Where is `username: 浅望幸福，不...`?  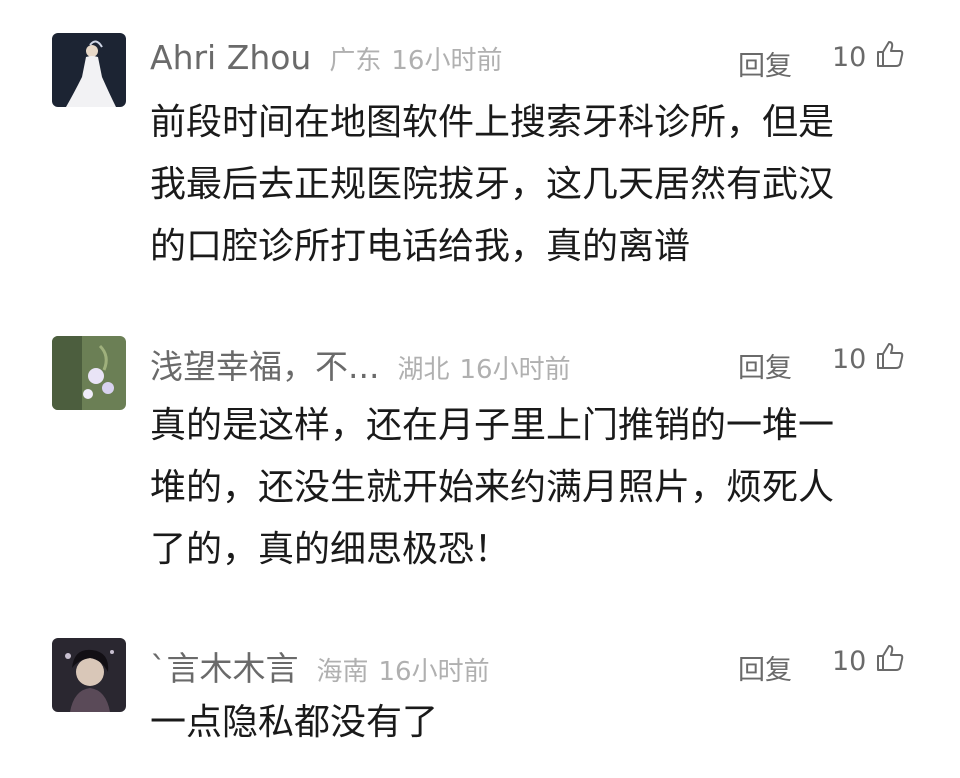
username: 浅望幸福，不... is located at coordinates (264, 364).